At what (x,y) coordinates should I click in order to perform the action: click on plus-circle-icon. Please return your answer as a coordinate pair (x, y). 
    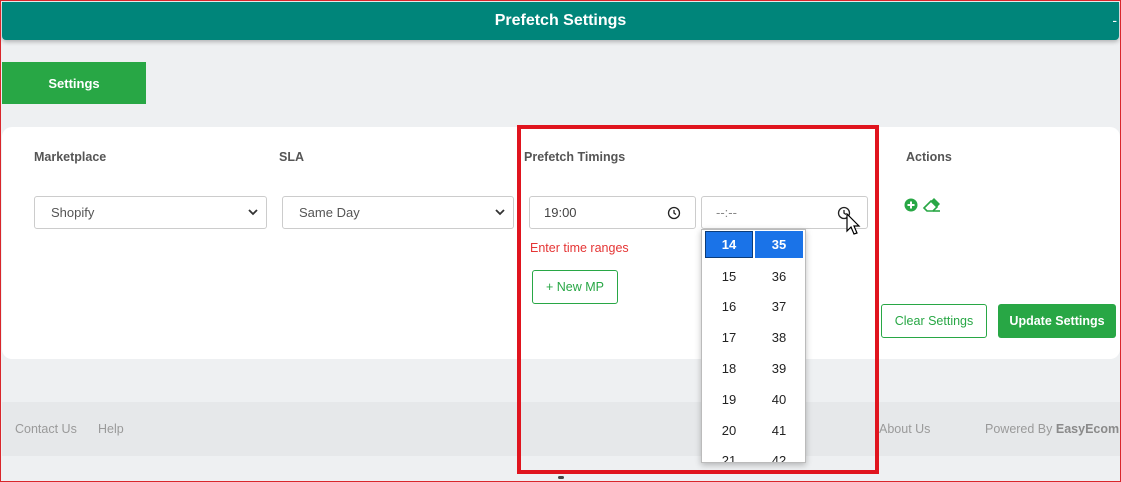
    Looking at the image, I should click on (911, 205).